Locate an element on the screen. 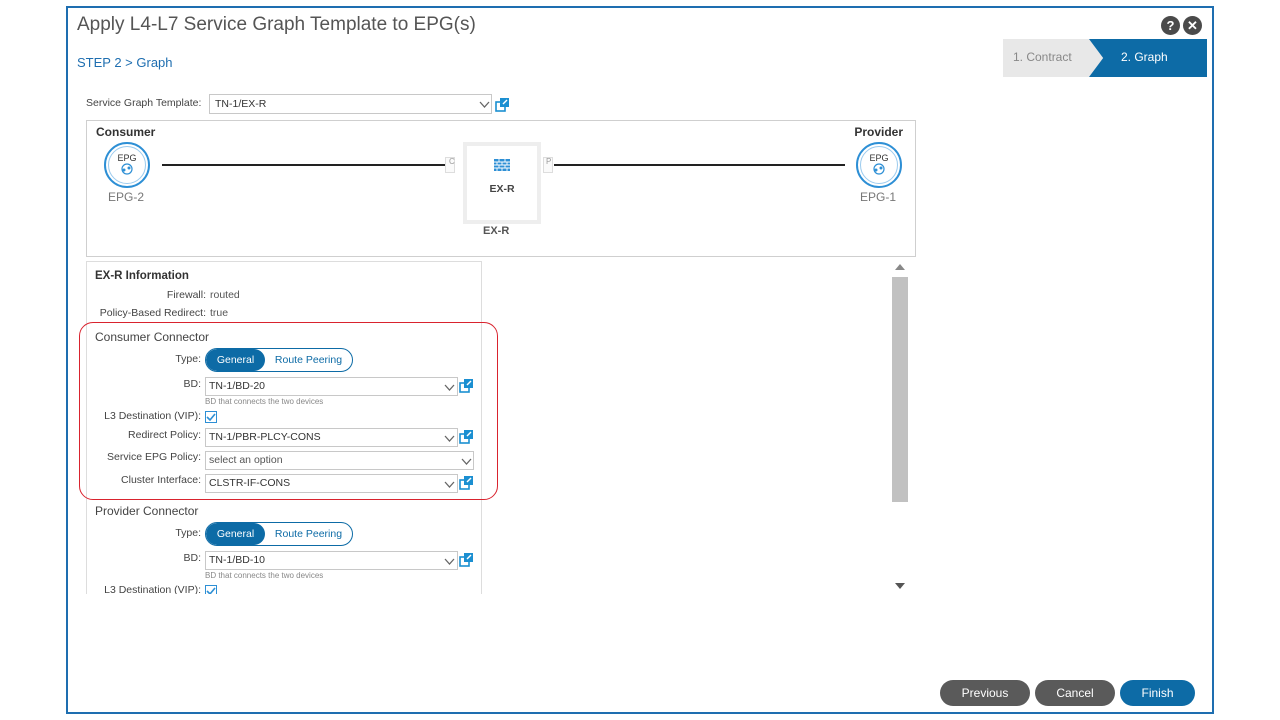 Image resolution: width=1280 pixels, height=720 pixels. header-icons: ? ✕ is located at coordinates (1181, 25).